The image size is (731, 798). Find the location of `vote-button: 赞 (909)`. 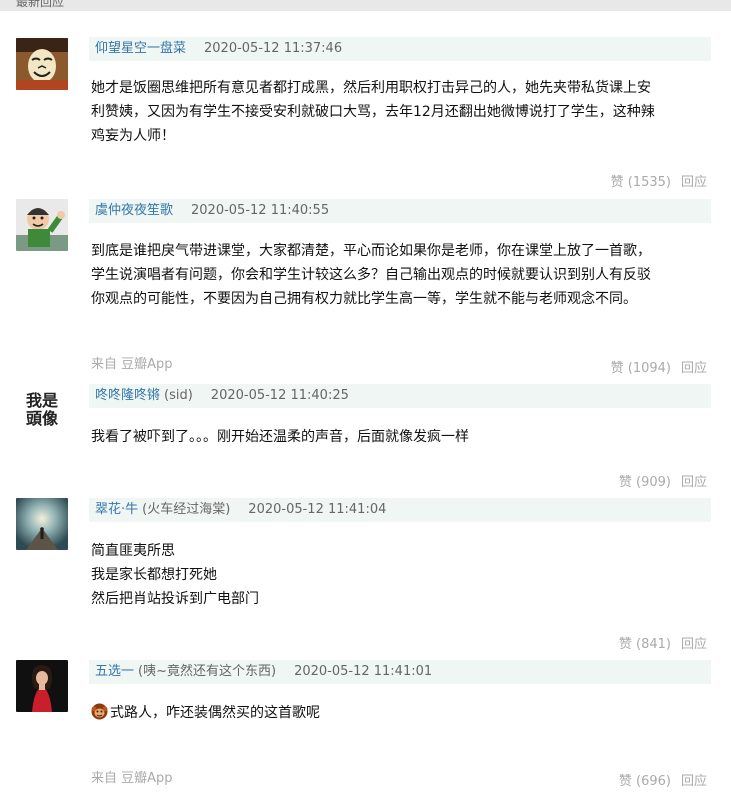

vote-button: 赞 (909) is located at coordinates (645, 482).